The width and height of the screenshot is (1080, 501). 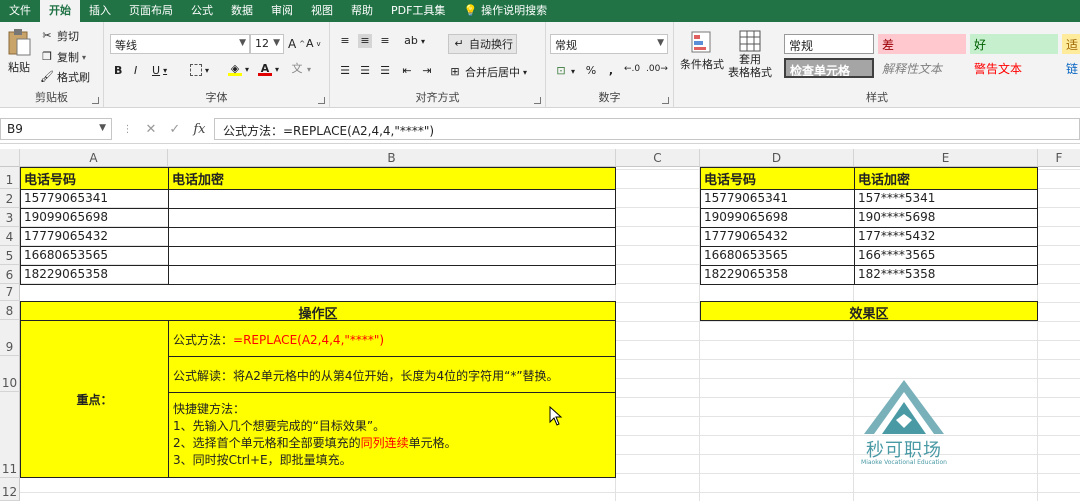 What do you see at coordinates (946, 178) in the screenshot?
I see `cell-e1: 电话加密` at bounding box center [946, 178].